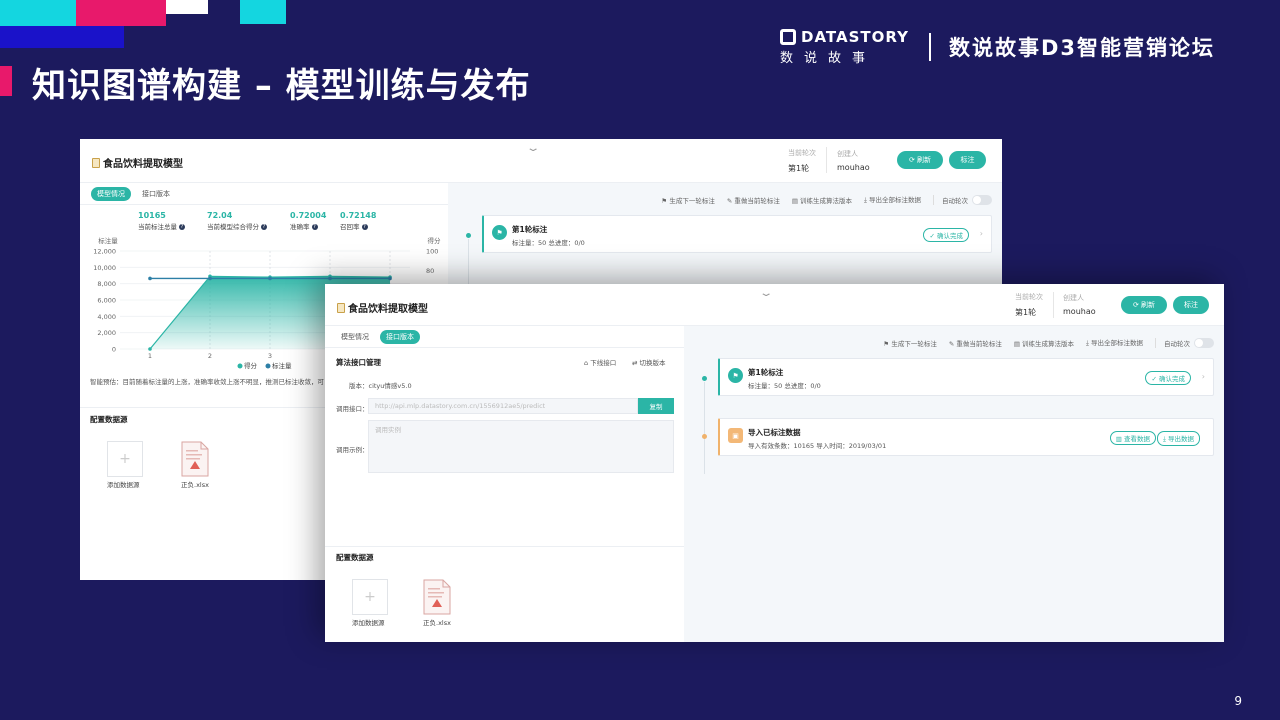  I want to click on y-tick-label: 12,000, so click(104, 252).